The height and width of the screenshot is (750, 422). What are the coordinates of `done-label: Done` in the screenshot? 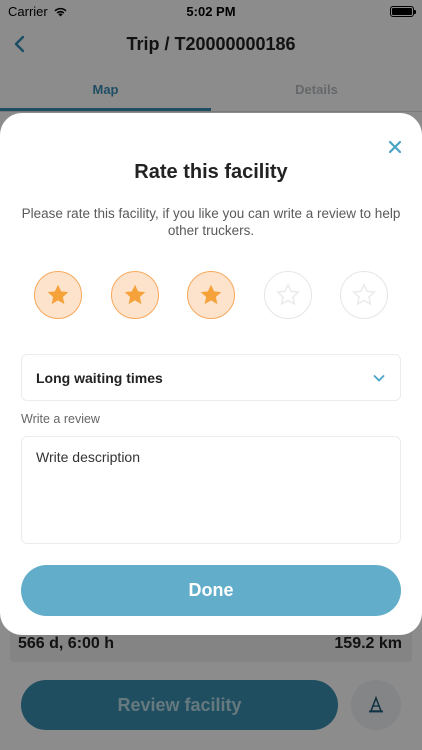 It's located at (211, 590).